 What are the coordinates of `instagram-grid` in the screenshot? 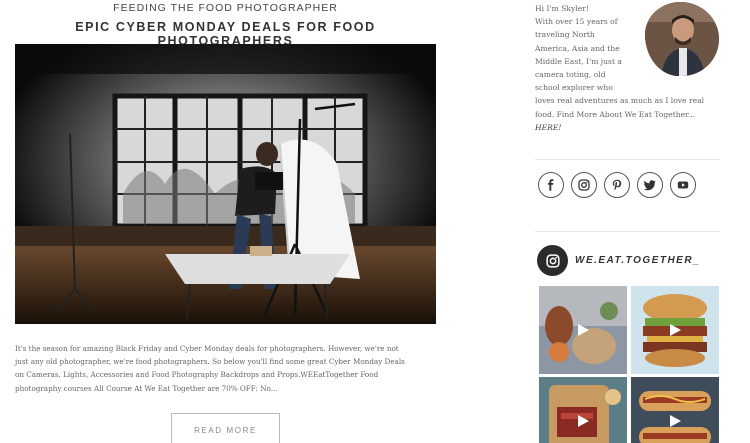 It's located at (629, 364).